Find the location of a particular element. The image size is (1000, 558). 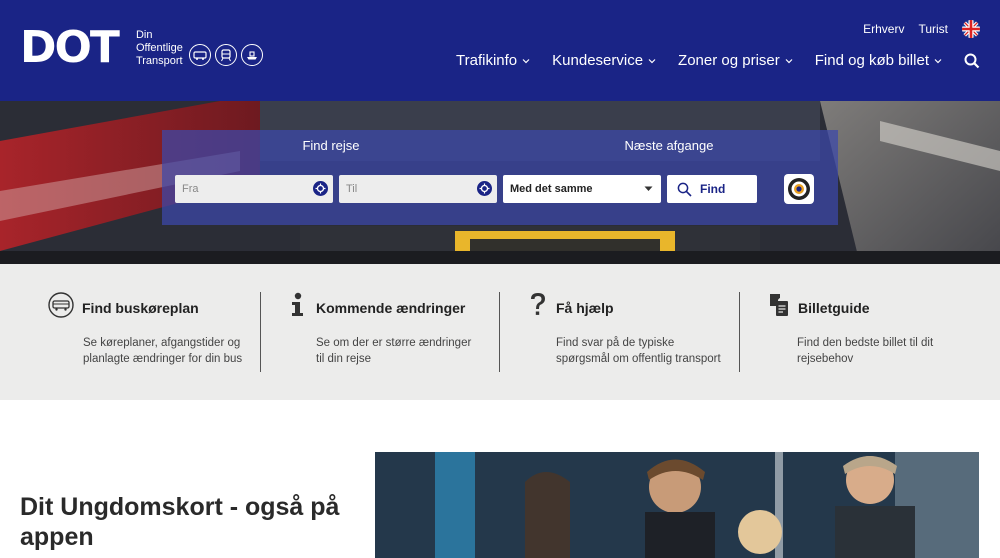

find-label: Find is located at coordinates (713, 189).